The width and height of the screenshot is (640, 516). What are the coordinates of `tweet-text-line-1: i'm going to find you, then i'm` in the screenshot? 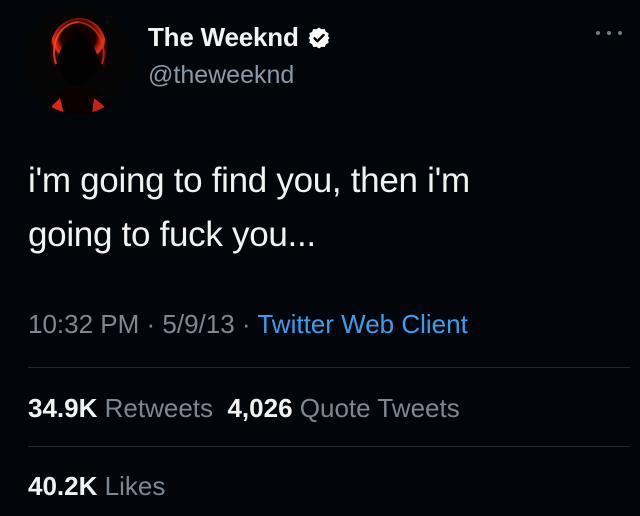 It's located at (249, 180).